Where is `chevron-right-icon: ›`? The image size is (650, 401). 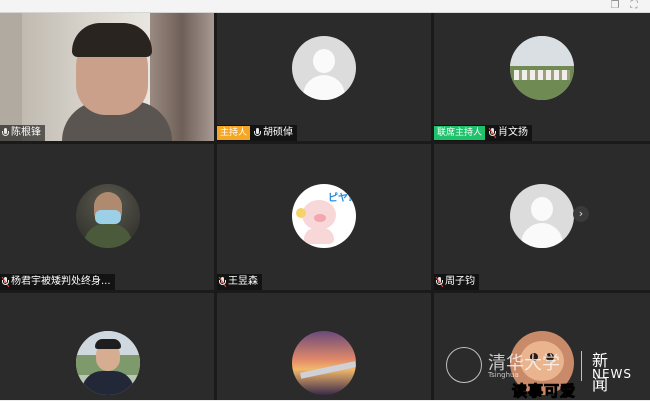 chevron-right-icon: › is located at coordinates (581, 214).